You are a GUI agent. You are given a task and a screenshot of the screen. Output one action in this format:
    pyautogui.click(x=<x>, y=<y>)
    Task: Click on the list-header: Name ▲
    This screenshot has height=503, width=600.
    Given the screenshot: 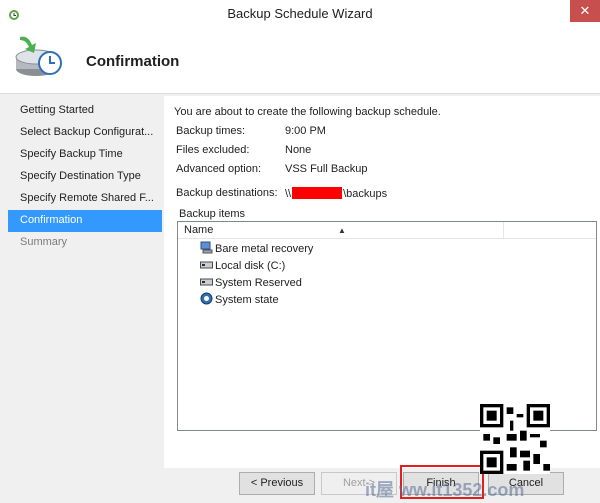 What is the action you would take?
    pyautogui.click(x=387, y=230)
    